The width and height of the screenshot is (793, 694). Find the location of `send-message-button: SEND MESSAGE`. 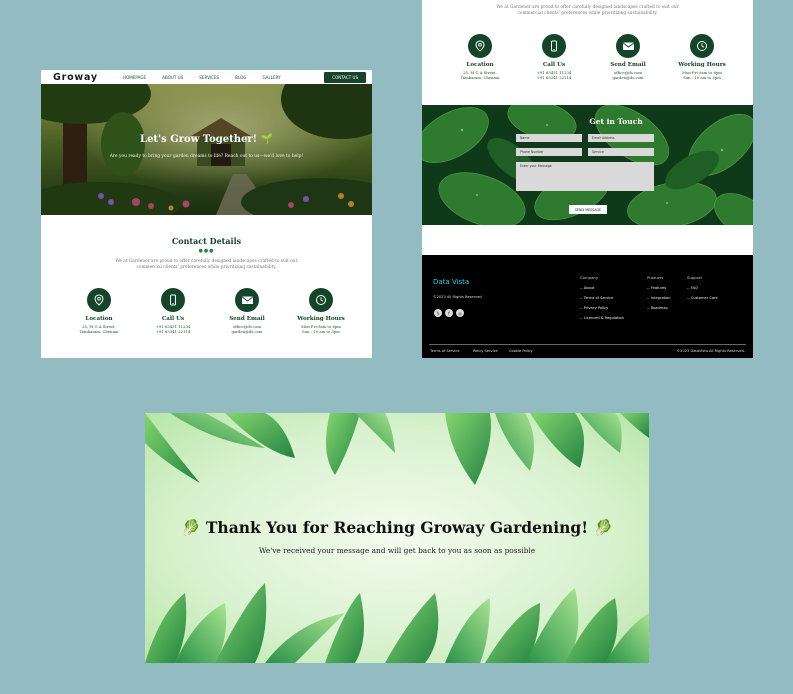

send-message-button: SEND MESSAGE is located at coordinates (588, 209).